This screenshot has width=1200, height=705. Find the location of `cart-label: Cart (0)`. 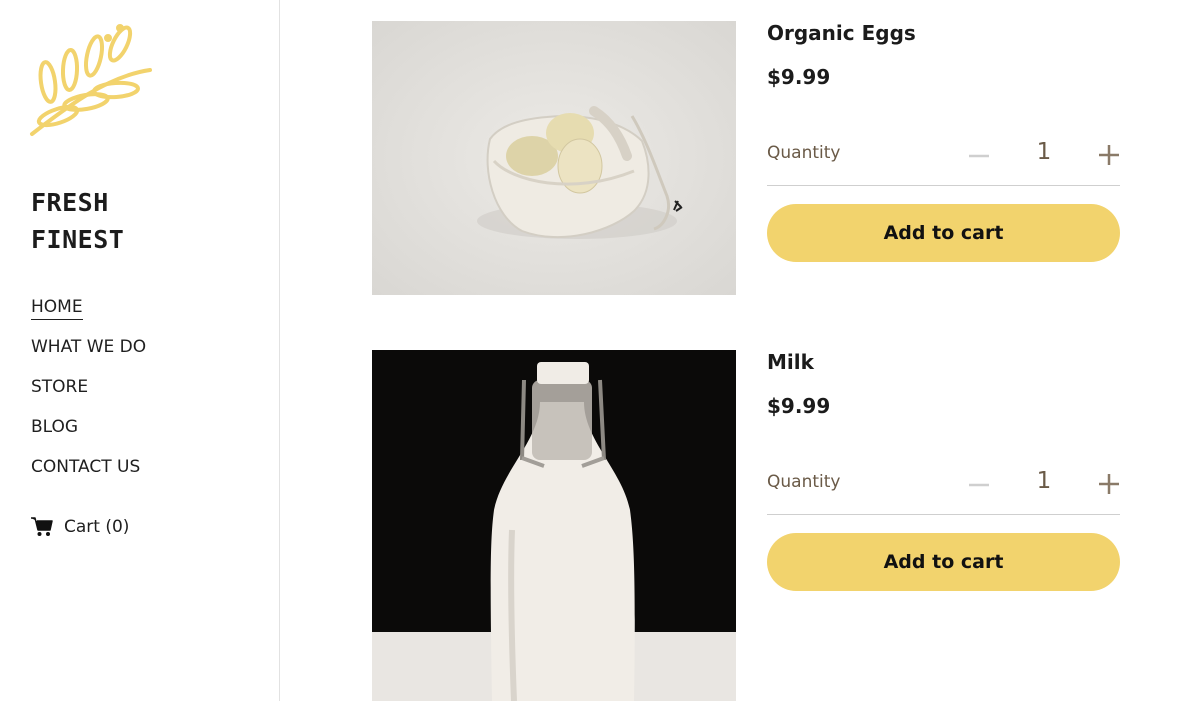

cart-label: Cart (0) is located at coordinates (97, 527).